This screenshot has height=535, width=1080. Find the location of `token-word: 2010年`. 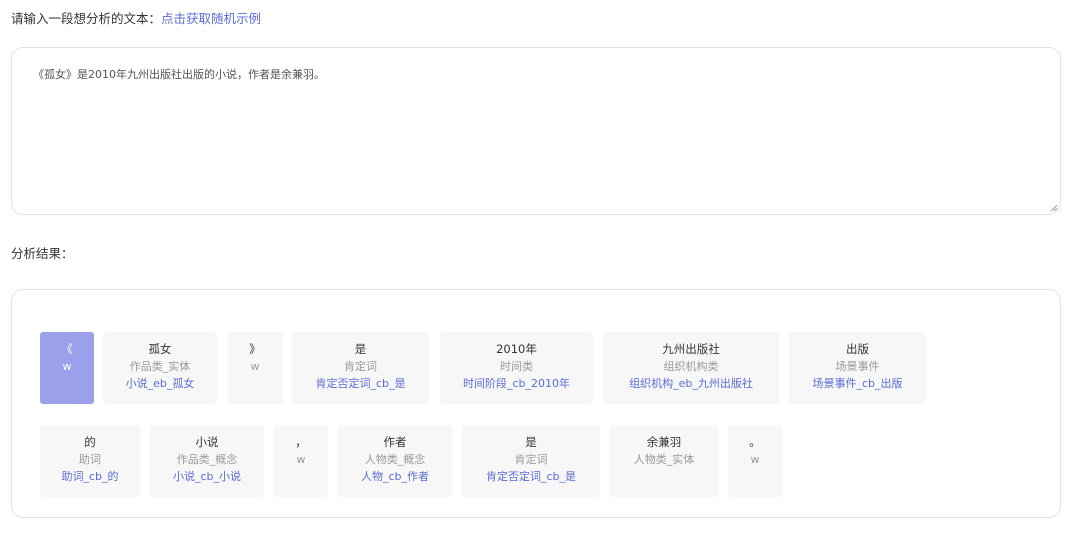

token-word: 2010年 is located at coordinates (516, 349).